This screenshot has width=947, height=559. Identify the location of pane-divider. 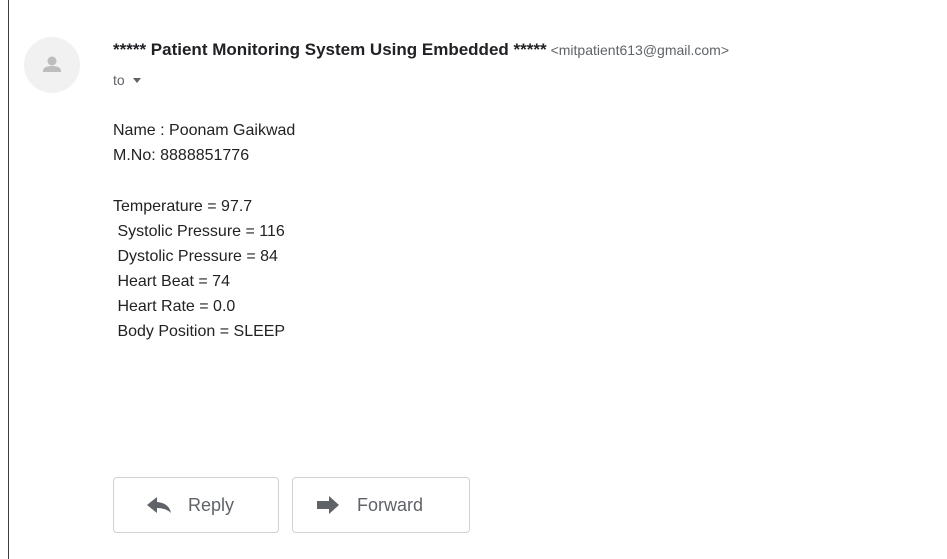
(8, 279).